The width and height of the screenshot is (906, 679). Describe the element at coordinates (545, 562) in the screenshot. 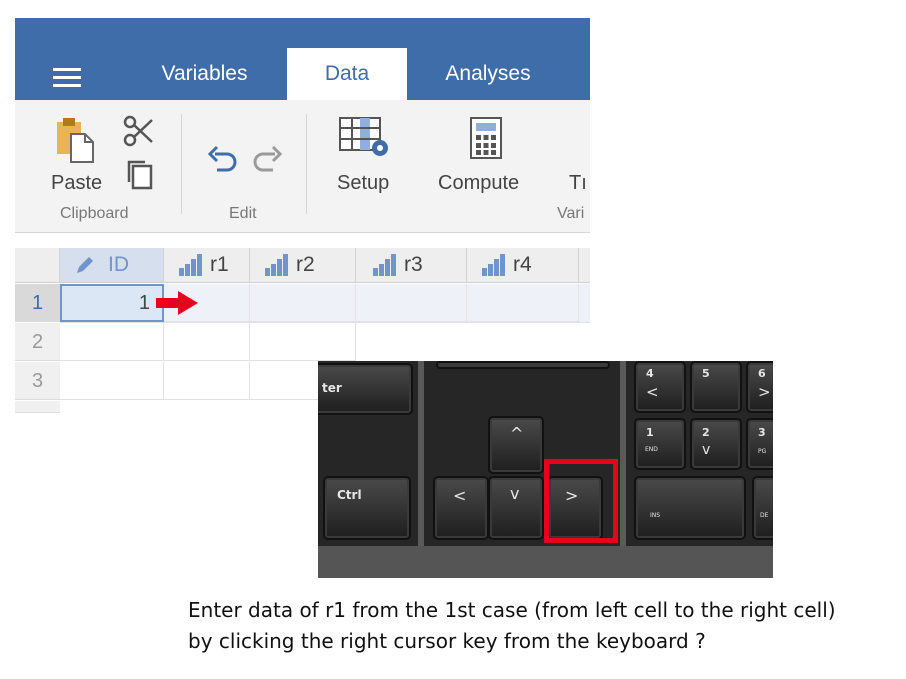

I see `keyboard-frame` at that location.